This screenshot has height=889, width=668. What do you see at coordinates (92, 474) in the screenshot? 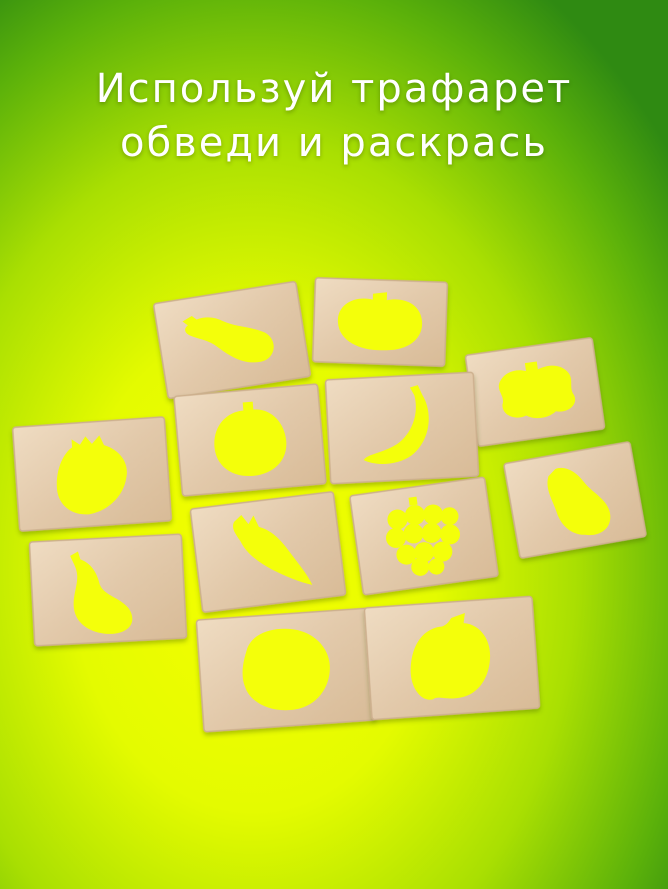
I see `stencil-card-strawberry` at bounding box center [92, 474].